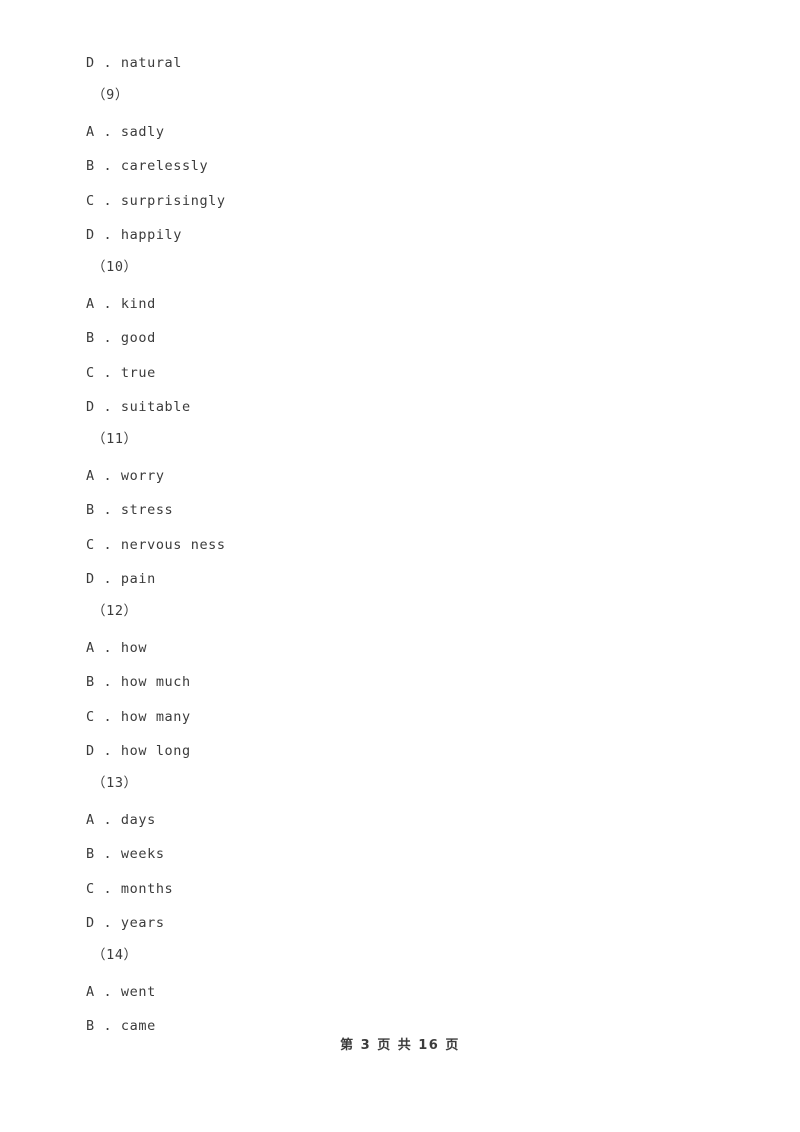  I want to click on answer-option: C . months, so click(130, 889).